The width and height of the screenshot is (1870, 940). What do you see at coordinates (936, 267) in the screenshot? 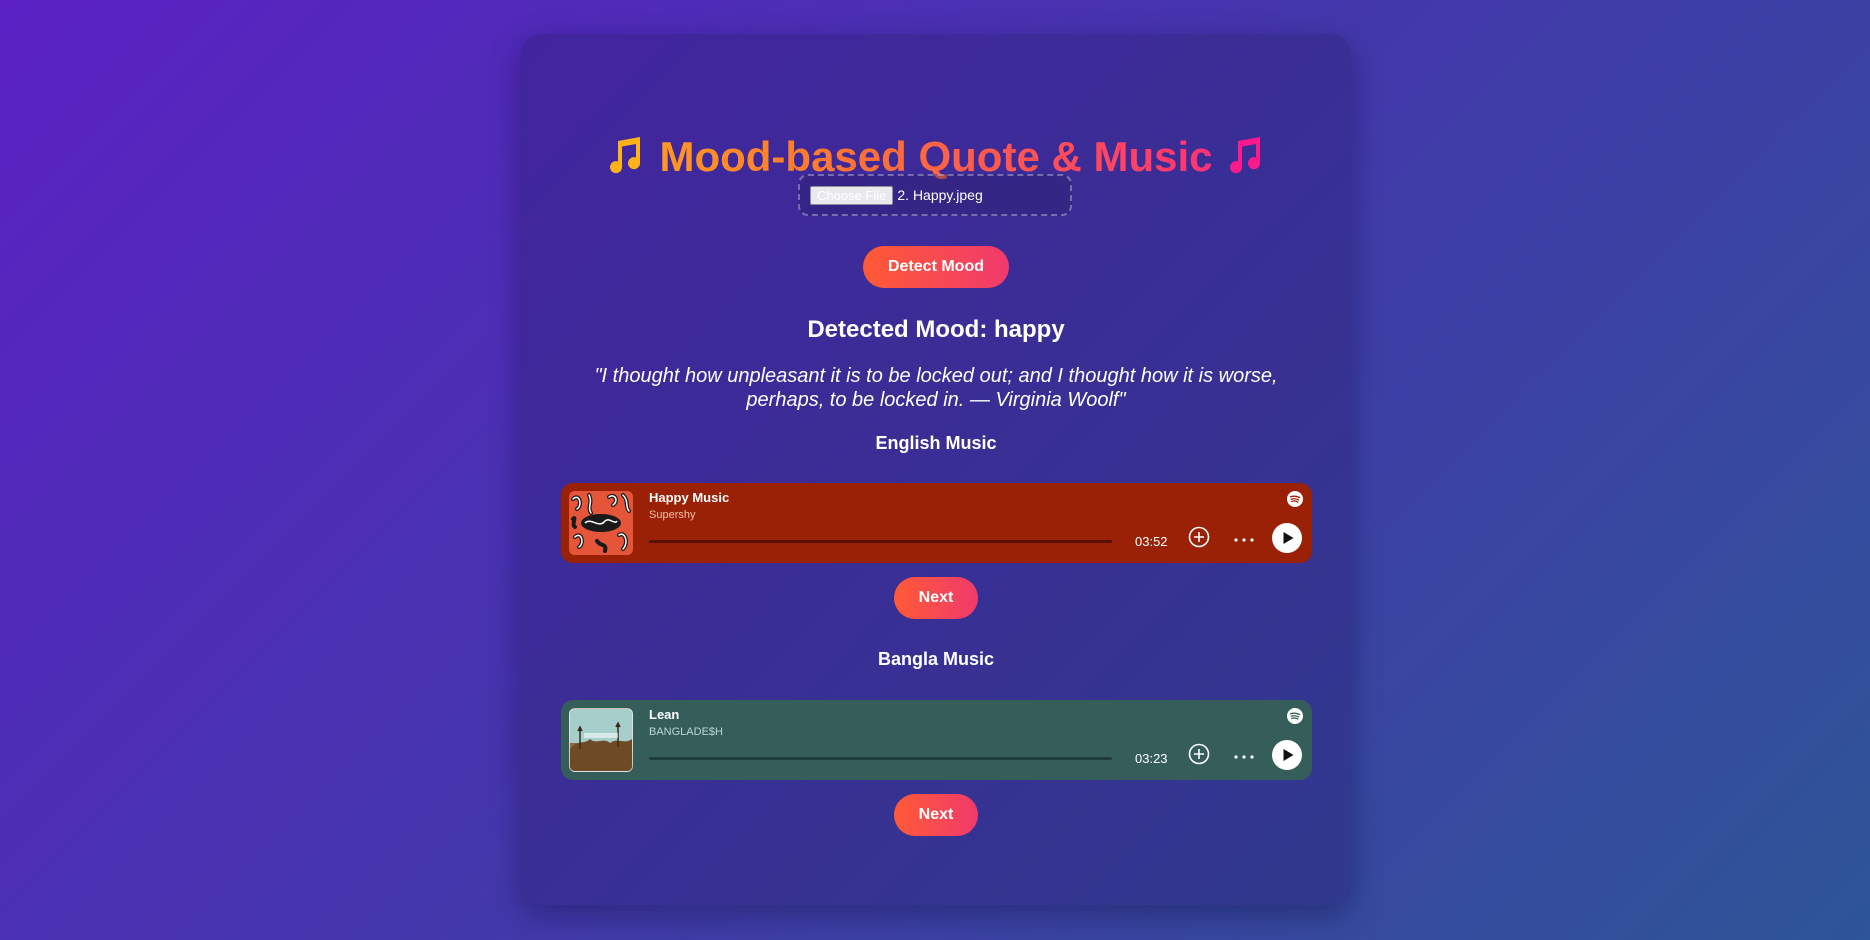
I see `detect-mood-button: Detect Mood` at bounding box center [936, 267].